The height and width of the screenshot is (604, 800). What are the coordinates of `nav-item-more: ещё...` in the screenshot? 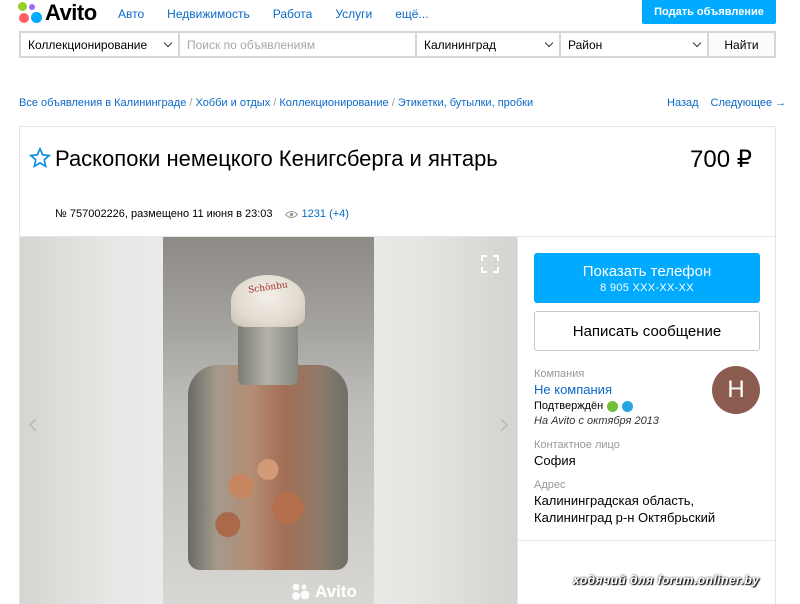 It's located at (411, 14).